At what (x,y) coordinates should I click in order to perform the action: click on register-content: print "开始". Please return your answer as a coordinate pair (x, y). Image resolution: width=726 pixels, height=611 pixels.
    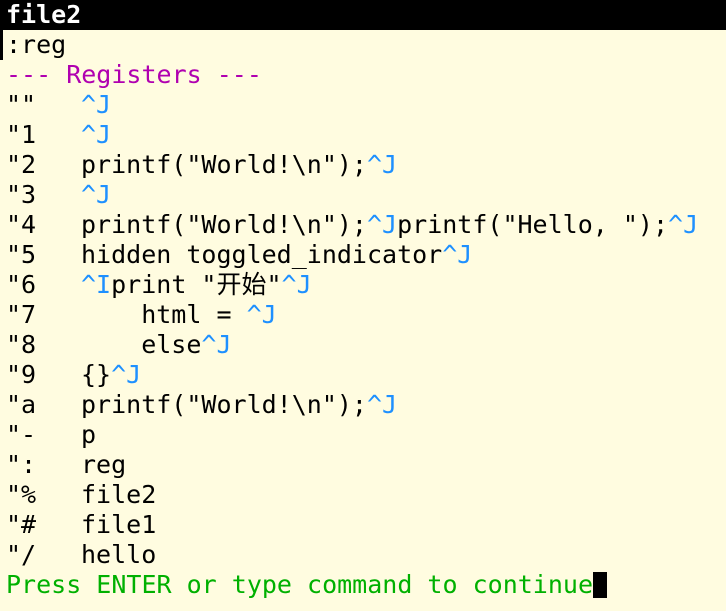
    Looking at the image, I should click on (196, 284).